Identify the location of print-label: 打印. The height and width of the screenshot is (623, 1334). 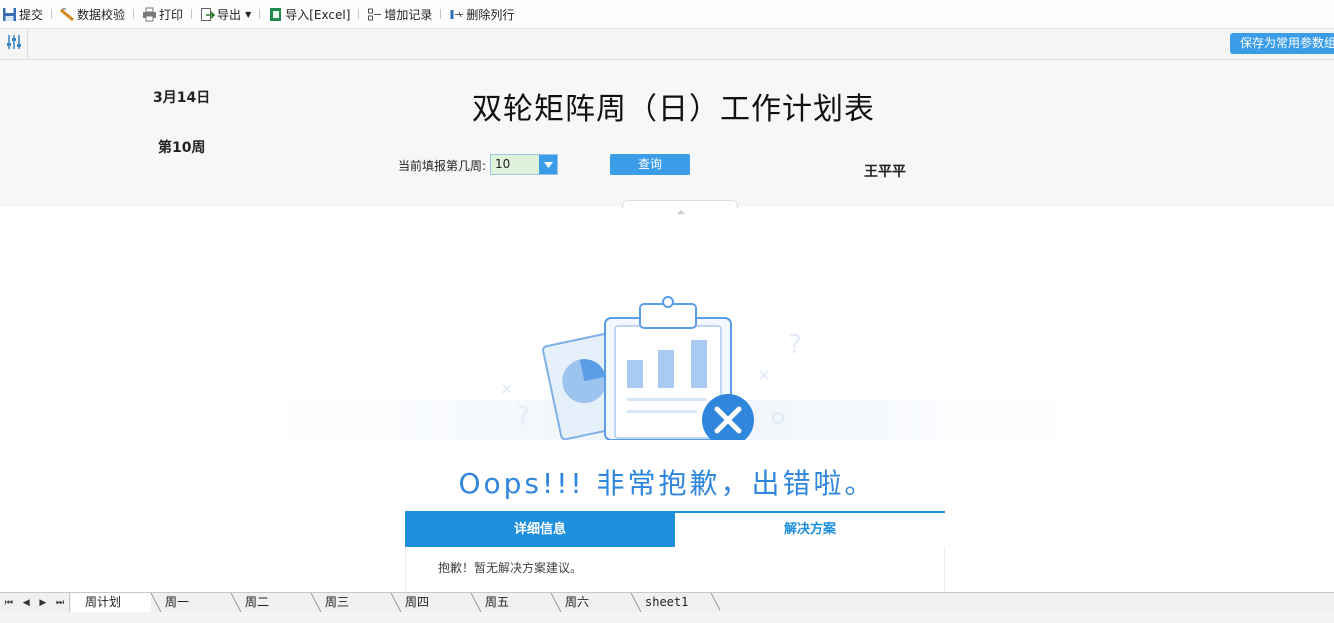
(171, 14).